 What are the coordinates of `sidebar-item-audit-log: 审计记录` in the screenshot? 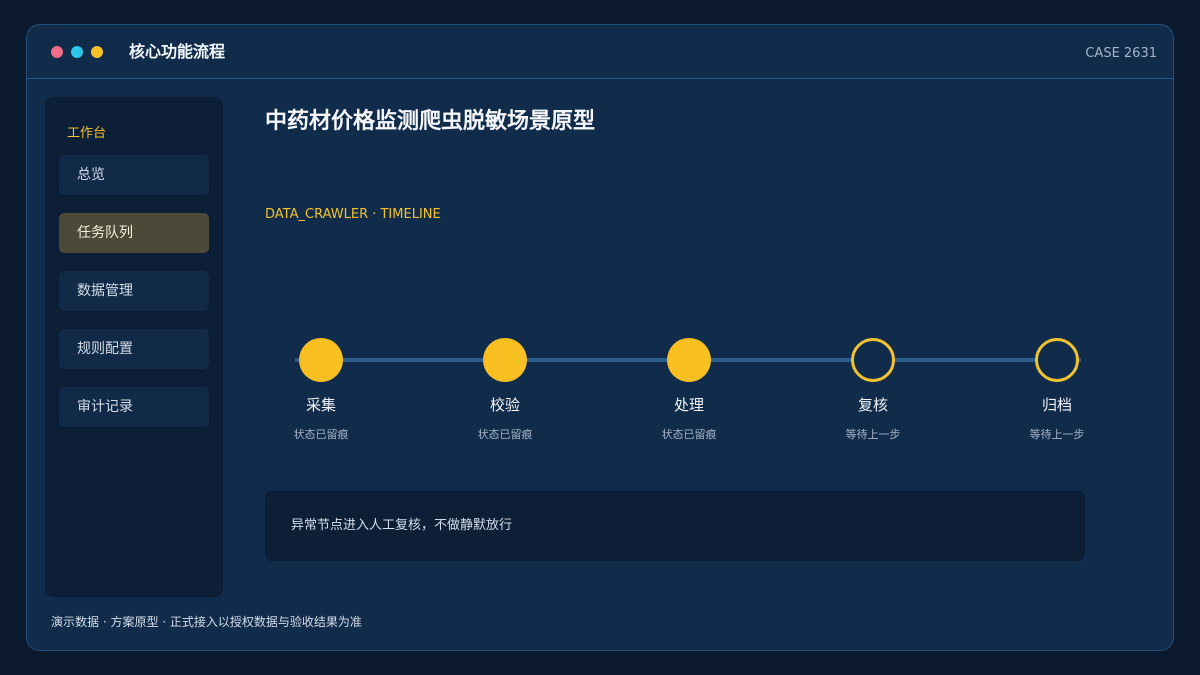 It's located at (134, 407).